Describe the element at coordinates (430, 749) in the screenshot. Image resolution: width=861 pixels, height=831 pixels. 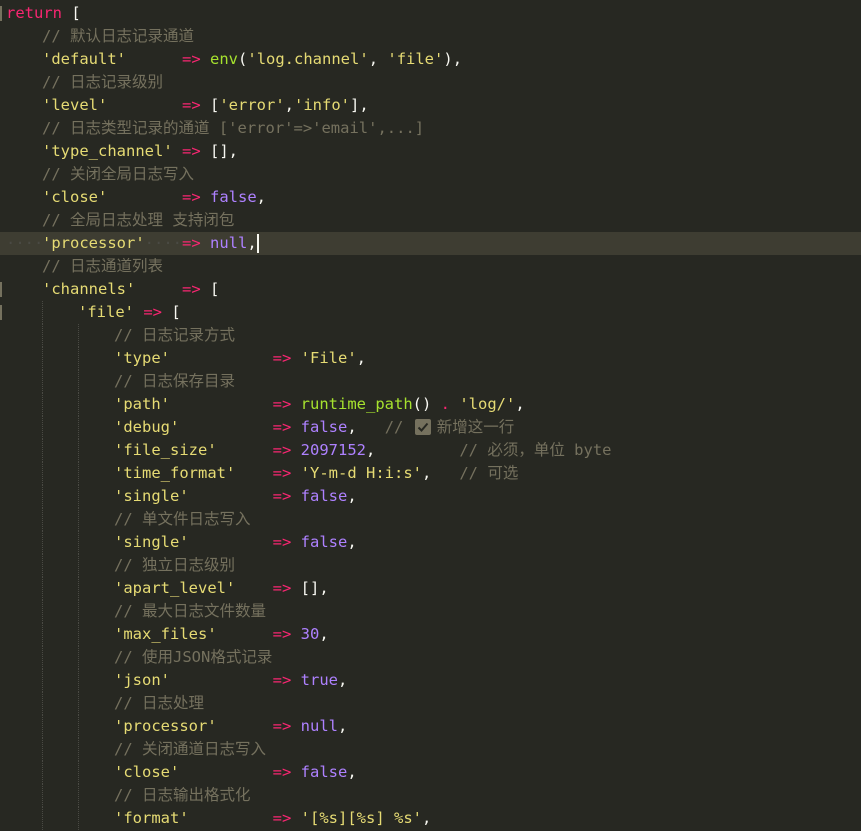
I see `code-line-33: // 关闭通道日志写入` at that location.